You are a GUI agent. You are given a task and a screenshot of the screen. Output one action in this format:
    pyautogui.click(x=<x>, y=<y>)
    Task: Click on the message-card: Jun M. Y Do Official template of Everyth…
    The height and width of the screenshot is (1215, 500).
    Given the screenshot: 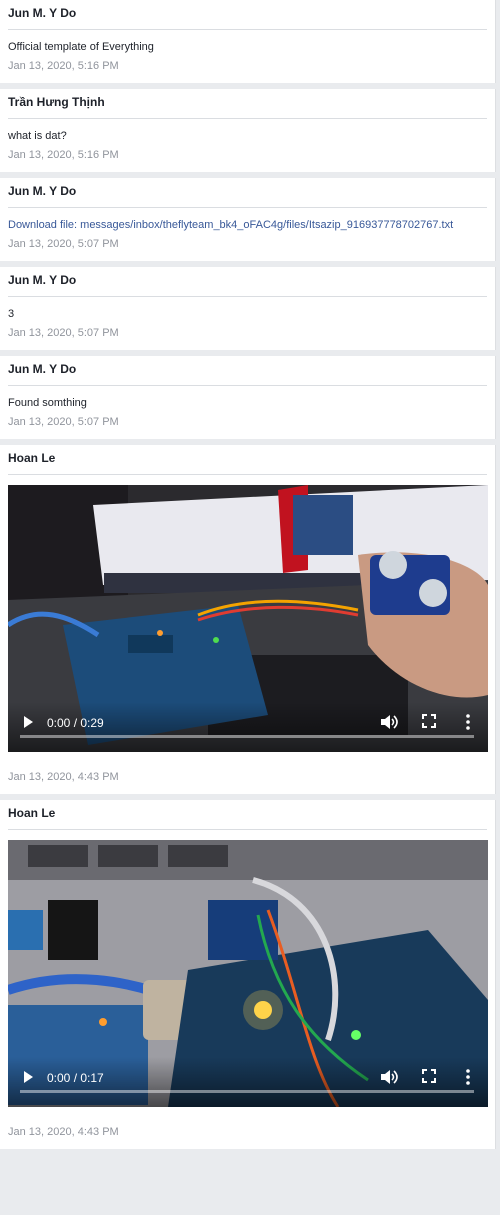 What is the action you would take?
    pyautogui.click(x=248, y=41)
    